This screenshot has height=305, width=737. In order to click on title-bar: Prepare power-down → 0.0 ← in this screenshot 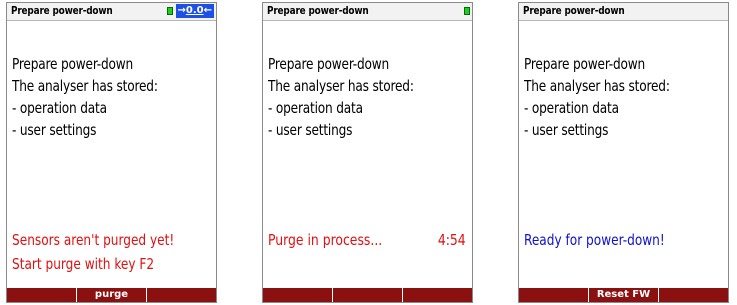, I will do `click(111, 12)`.